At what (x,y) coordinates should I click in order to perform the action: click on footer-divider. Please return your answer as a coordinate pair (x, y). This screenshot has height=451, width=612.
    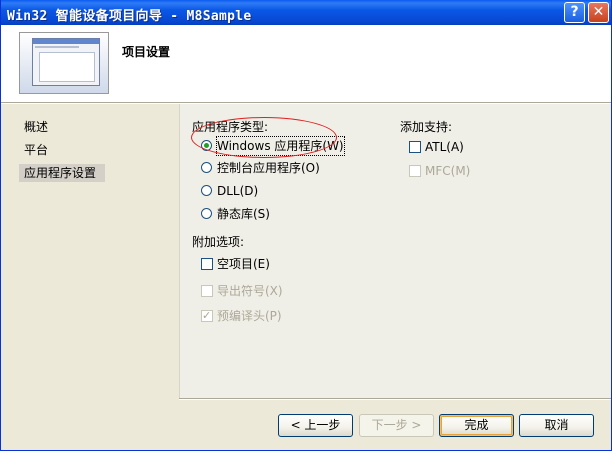
    Looking at the image, I should click on (395, 399).